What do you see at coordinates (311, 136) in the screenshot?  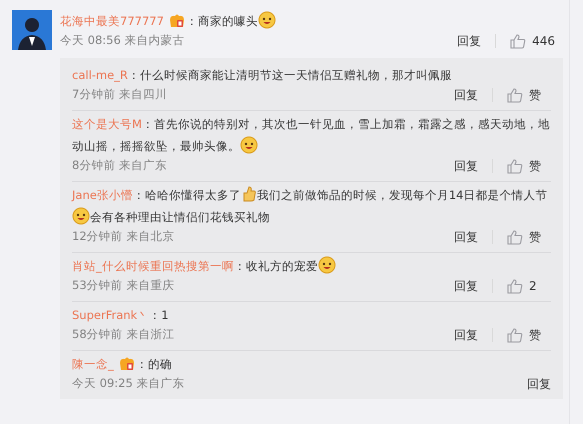 I see `comment-text: 这个是大号M：首先你说的特别对，其次也一针见血，雪上加霜，霜露之感，感天动地，地动山摇，摇摇欲坠，最帅头像。` at bounding box center [311, 136].